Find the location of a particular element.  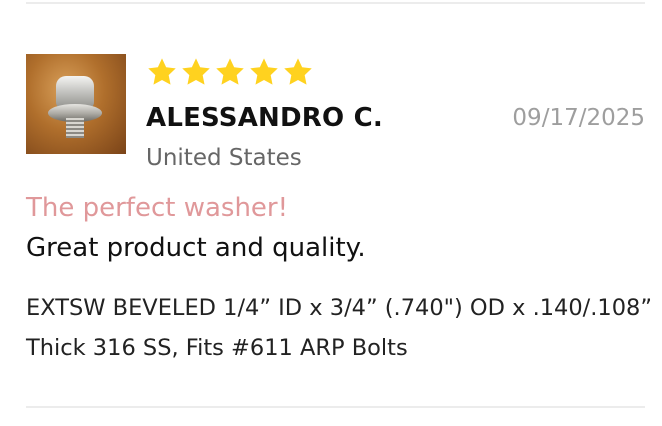

reviewer-photo is located at coordinates (76, 104).